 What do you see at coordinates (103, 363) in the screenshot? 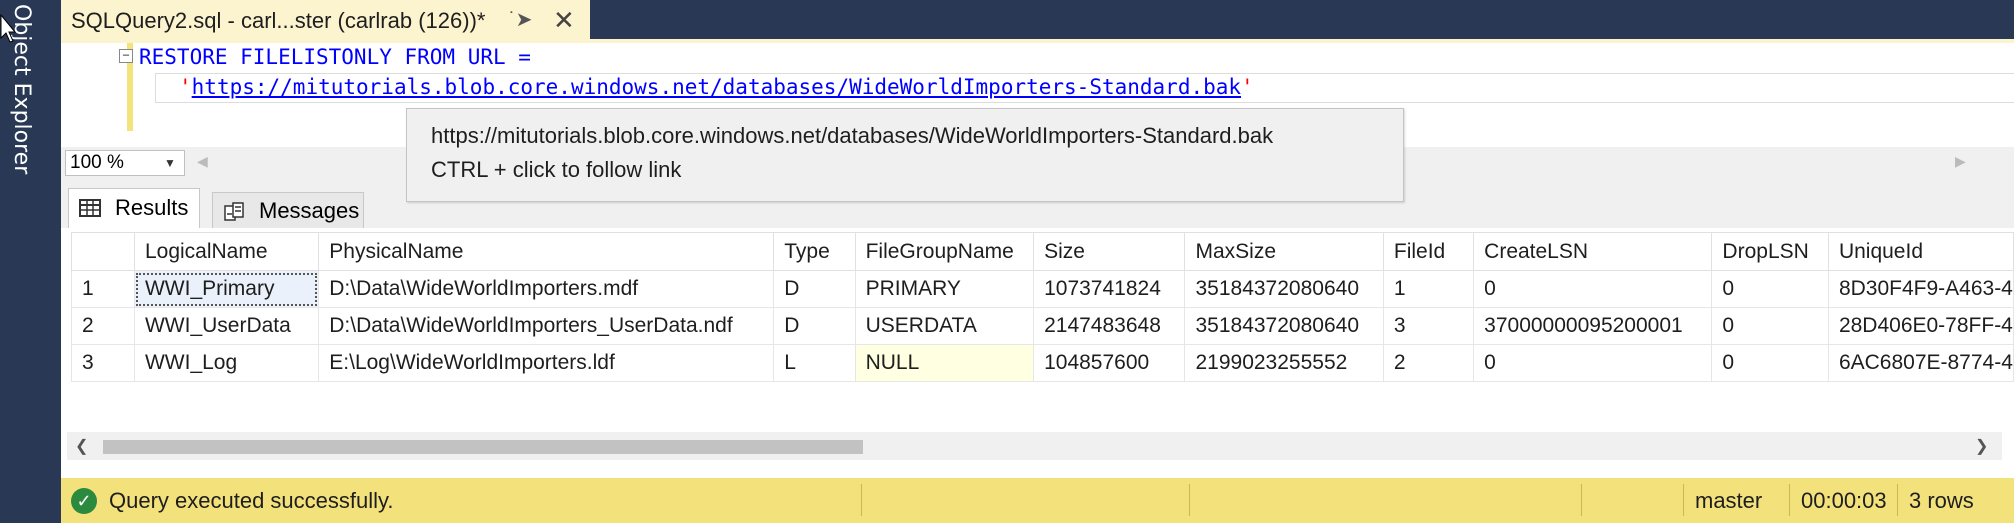
I see `row-number: 3` at bounding box center [103, 363].